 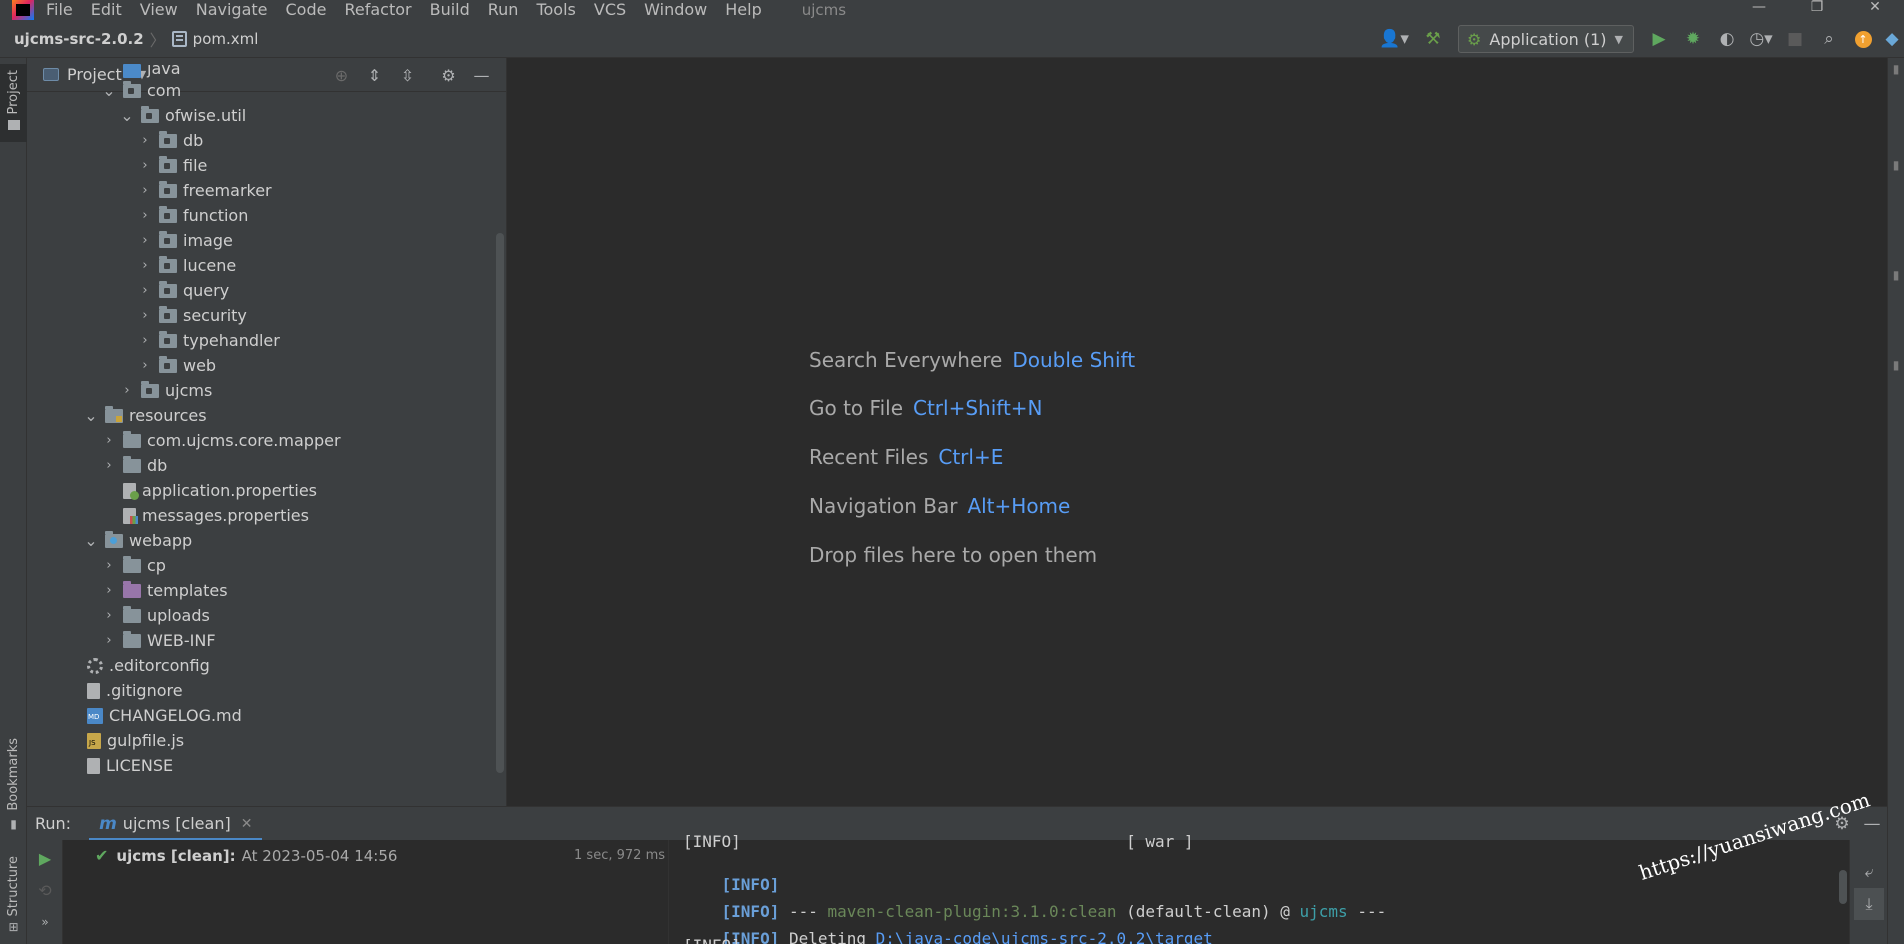 I want to click on project-tree-scrollbar, so click(x=500, y=503).